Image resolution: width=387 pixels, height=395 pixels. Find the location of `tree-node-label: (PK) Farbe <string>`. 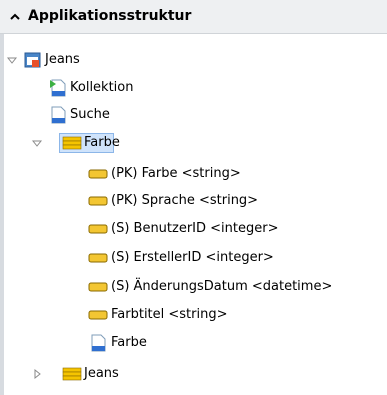

tree-node-label: (PK) Farbe <string> is located at coordinates (176, 173).